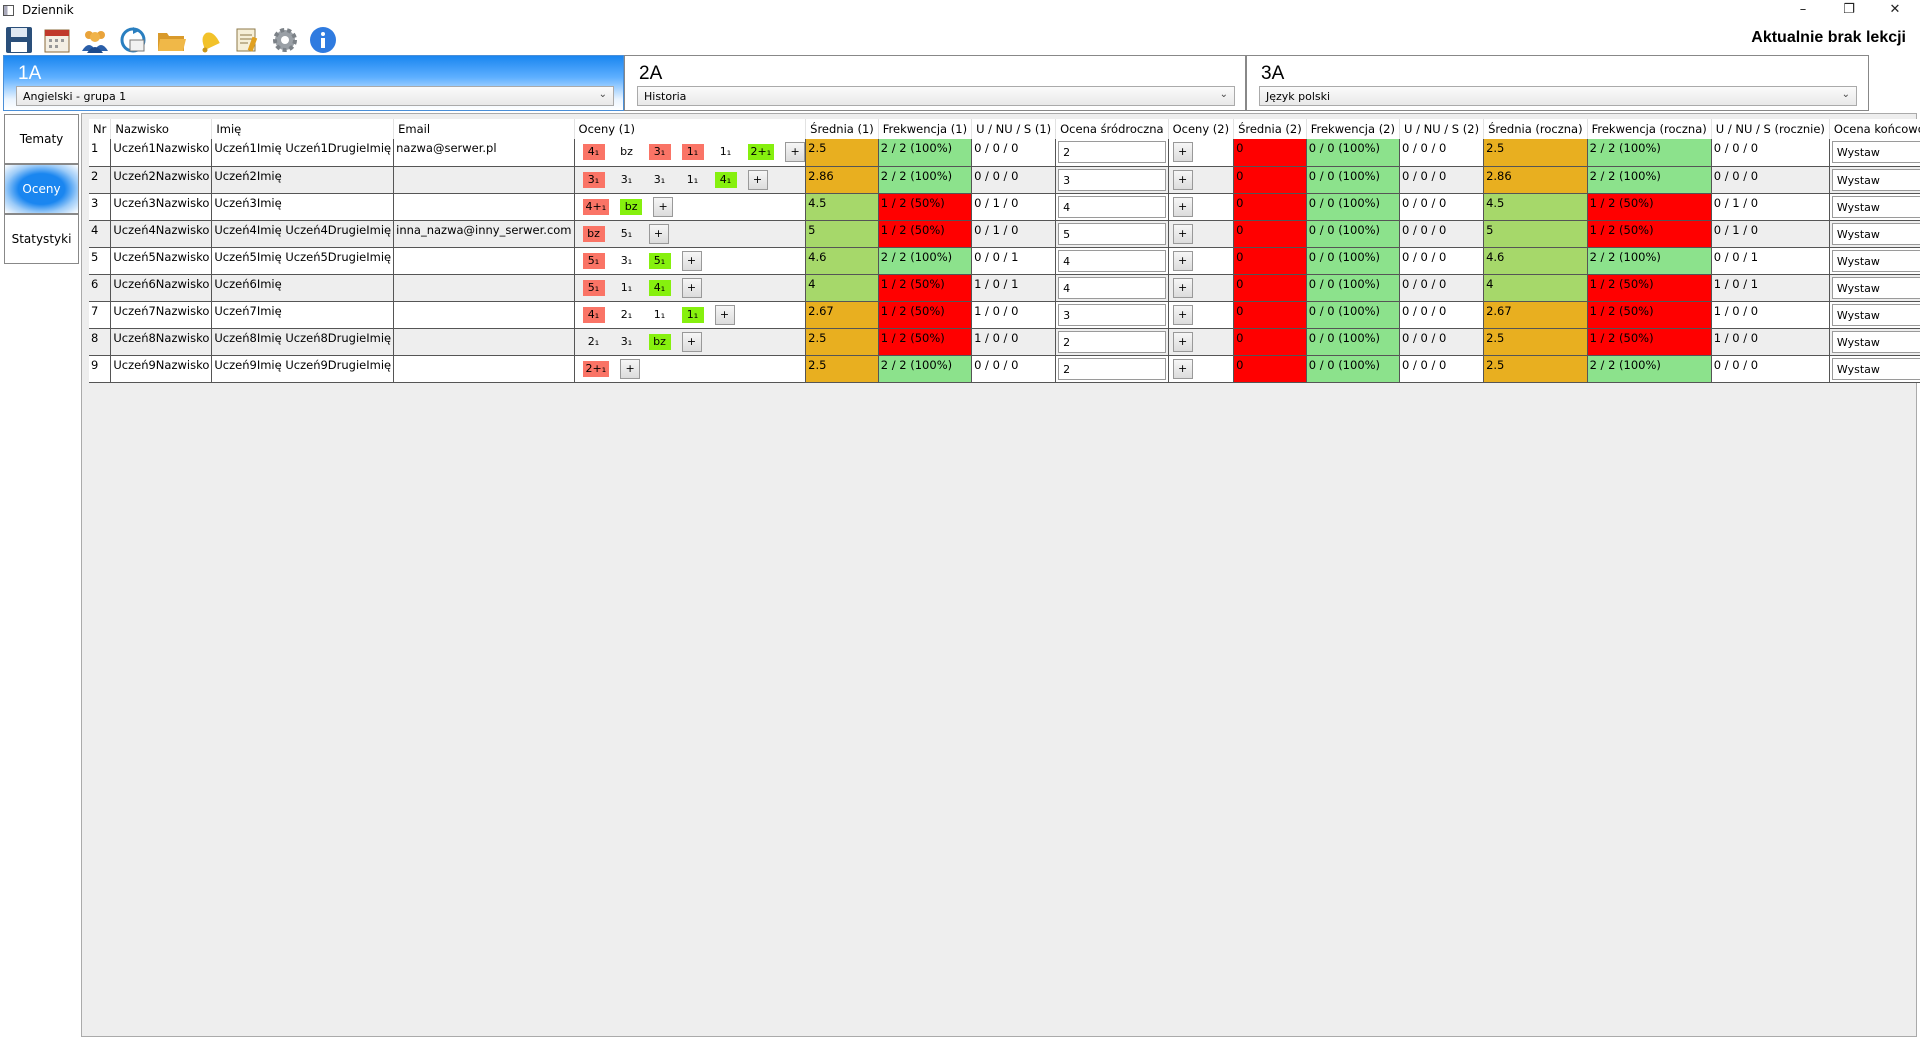 The image size is (1920, 1040). What do you see at coordinates (1558, 96) in the screenshot?
I see `subject-select: Język polski ⌄` at bounding box center [1558, 96].